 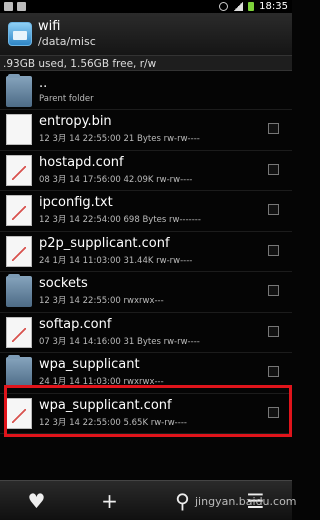 What do you see at coordinates (116, 179) in the screenshot?
I see `file-meta: 08 3月 14 17:56:00 42.09K rw-rw----` at bounding box center [116, 179].